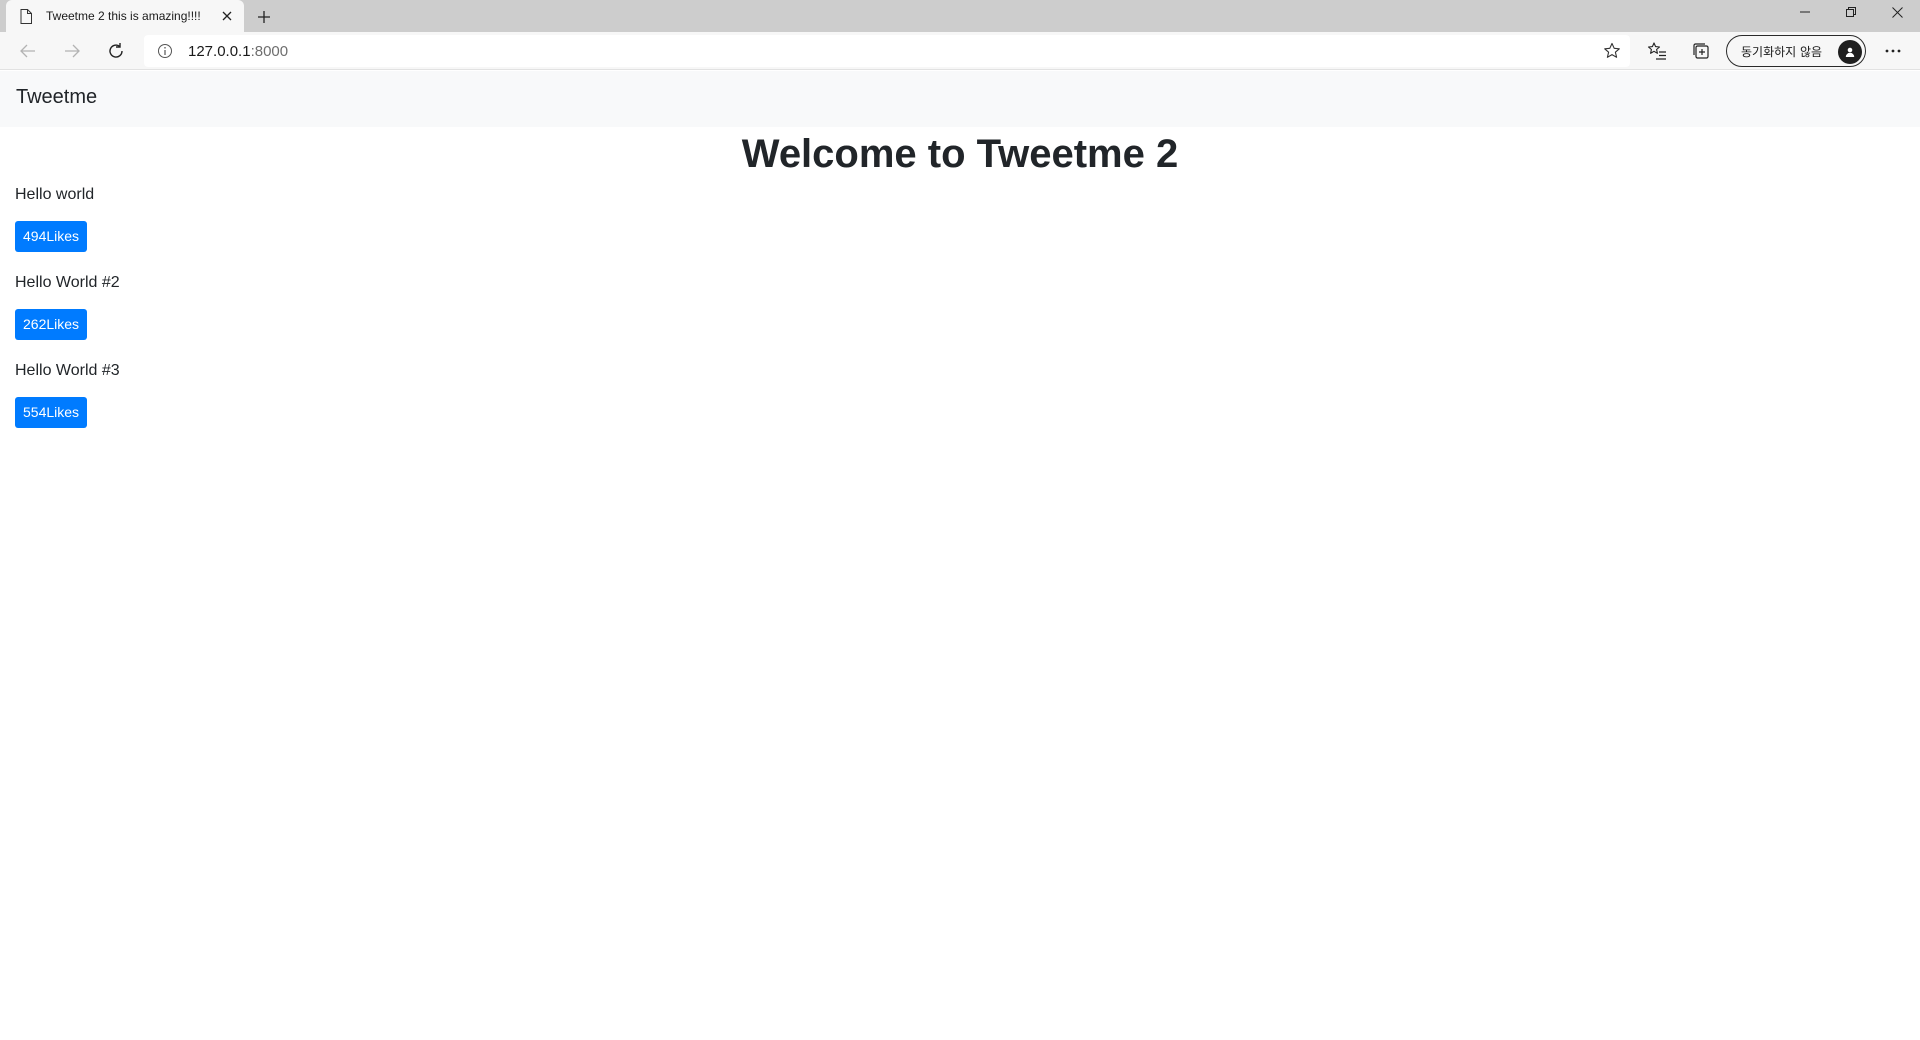 Image resolution: width=1920 pixels, height=1040 pixels. I want to click on info-icon, so click(165, 51).